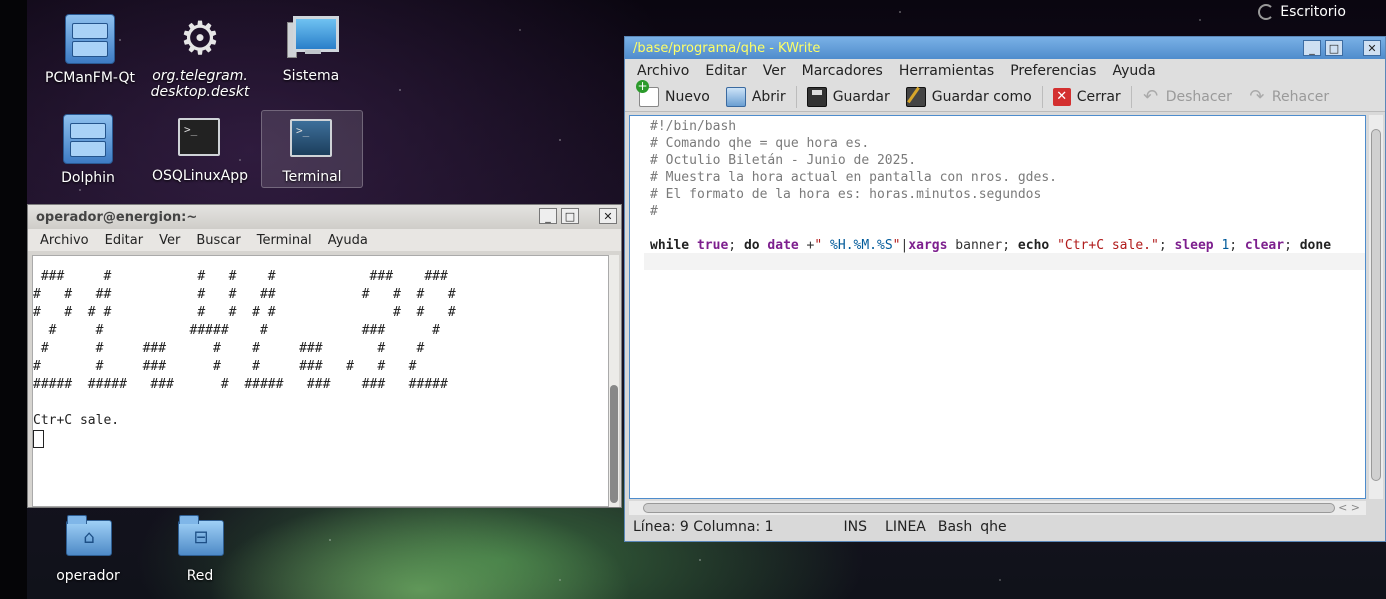  Describe the element at coordinates (915, 97) in the screenshot. I see `save-as-icon` at that location.